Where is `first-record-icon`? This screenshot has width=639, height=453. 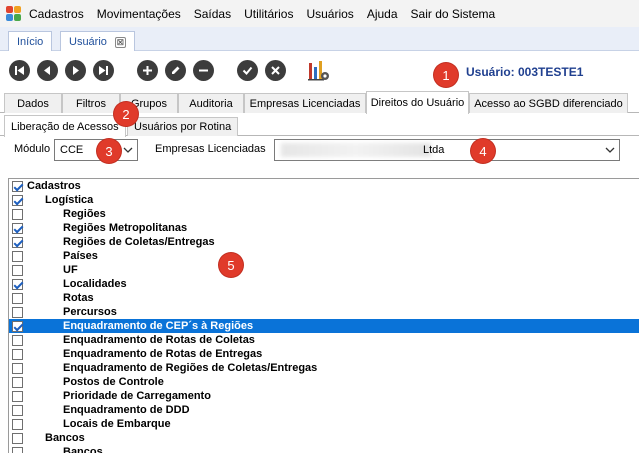 first-record-icon is located at coordinates (19, 70).